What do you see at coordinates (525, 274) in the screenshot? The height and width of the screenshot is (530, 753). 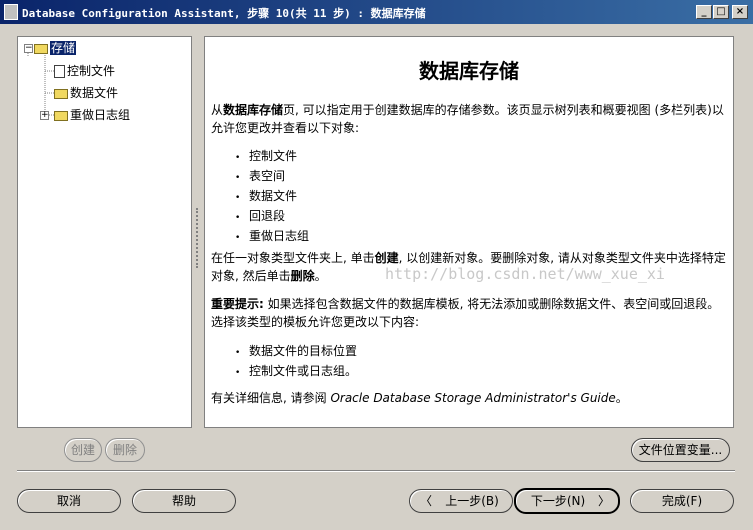 I see `watermark: http://blog.csdn.net/www_xue_xi` at bounding box center [525, 274].